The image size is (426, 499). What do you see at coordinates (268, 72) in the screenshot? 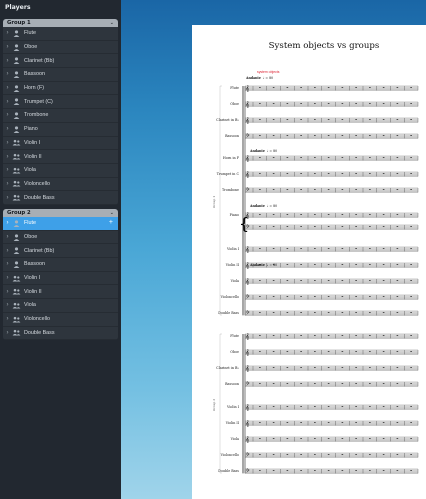
I see `system-objects-marker: system objects` at bounding box center [268, 72].